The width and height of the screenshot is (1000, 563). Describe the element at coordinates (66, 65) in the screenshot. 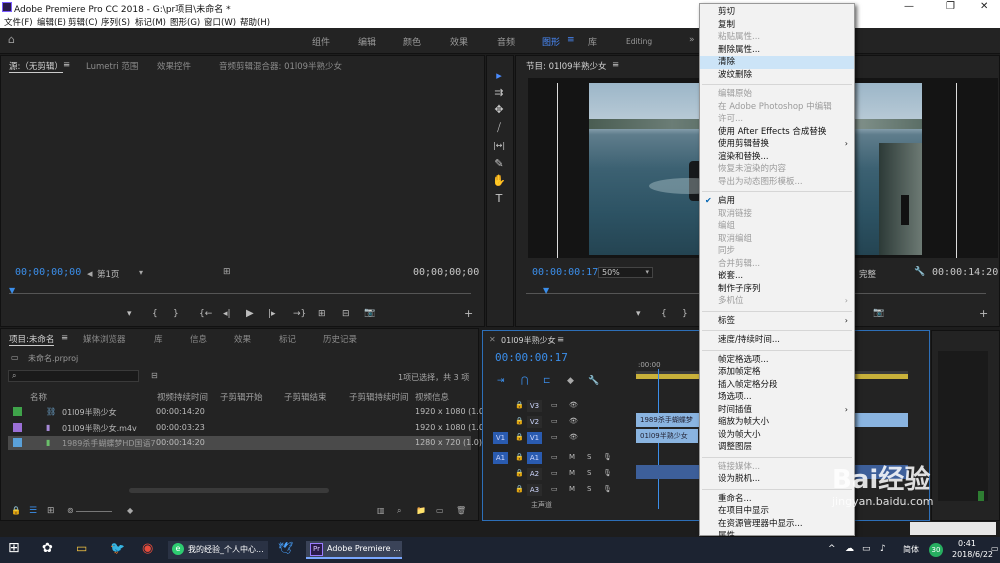

I see `tab-source-menu: ≡` at that location.